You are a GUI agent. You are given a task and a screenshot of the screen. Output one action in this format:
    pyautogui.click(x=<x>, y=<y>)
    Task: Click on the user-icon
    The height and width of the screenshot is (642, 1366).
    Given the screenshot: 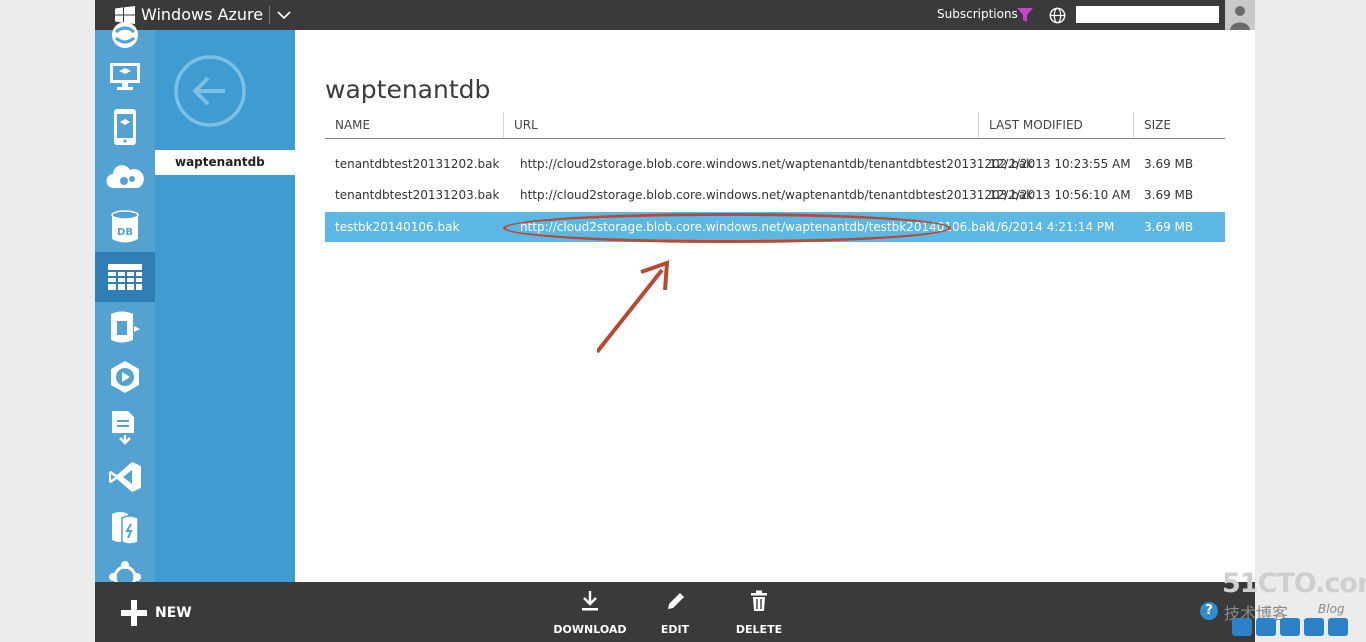 What is the action you would take?
    pyautogui.click(x=1240, y=15)
    